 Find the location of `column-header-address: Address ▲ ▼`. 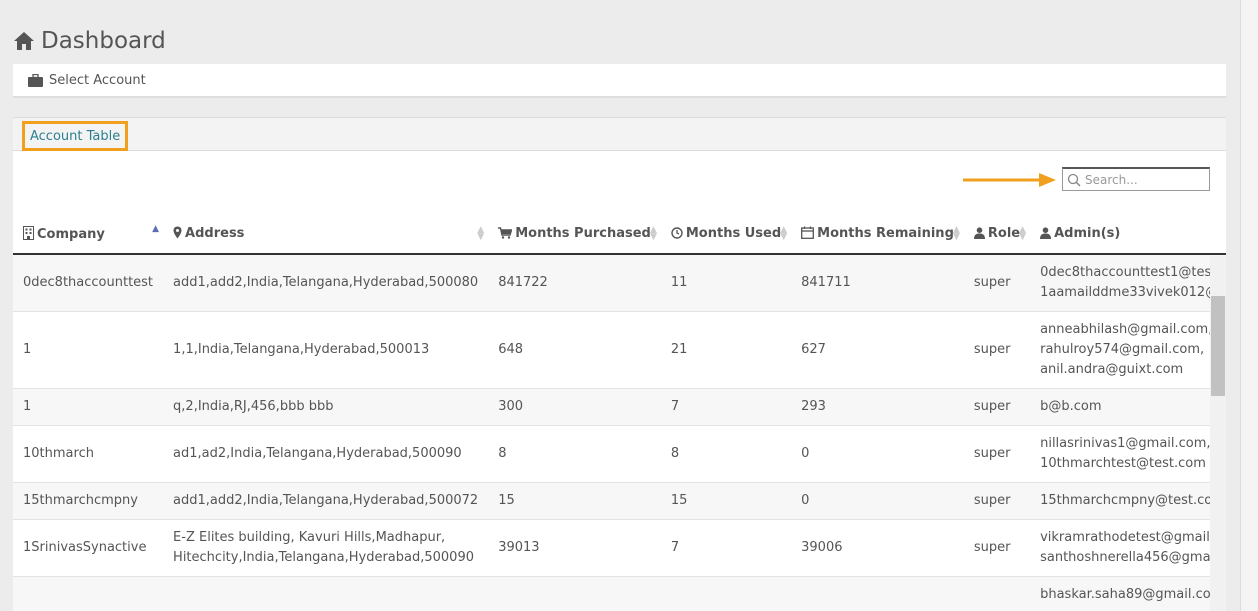

column-header-address: Address ▲ ▼ is located at coordinates (326, 234).